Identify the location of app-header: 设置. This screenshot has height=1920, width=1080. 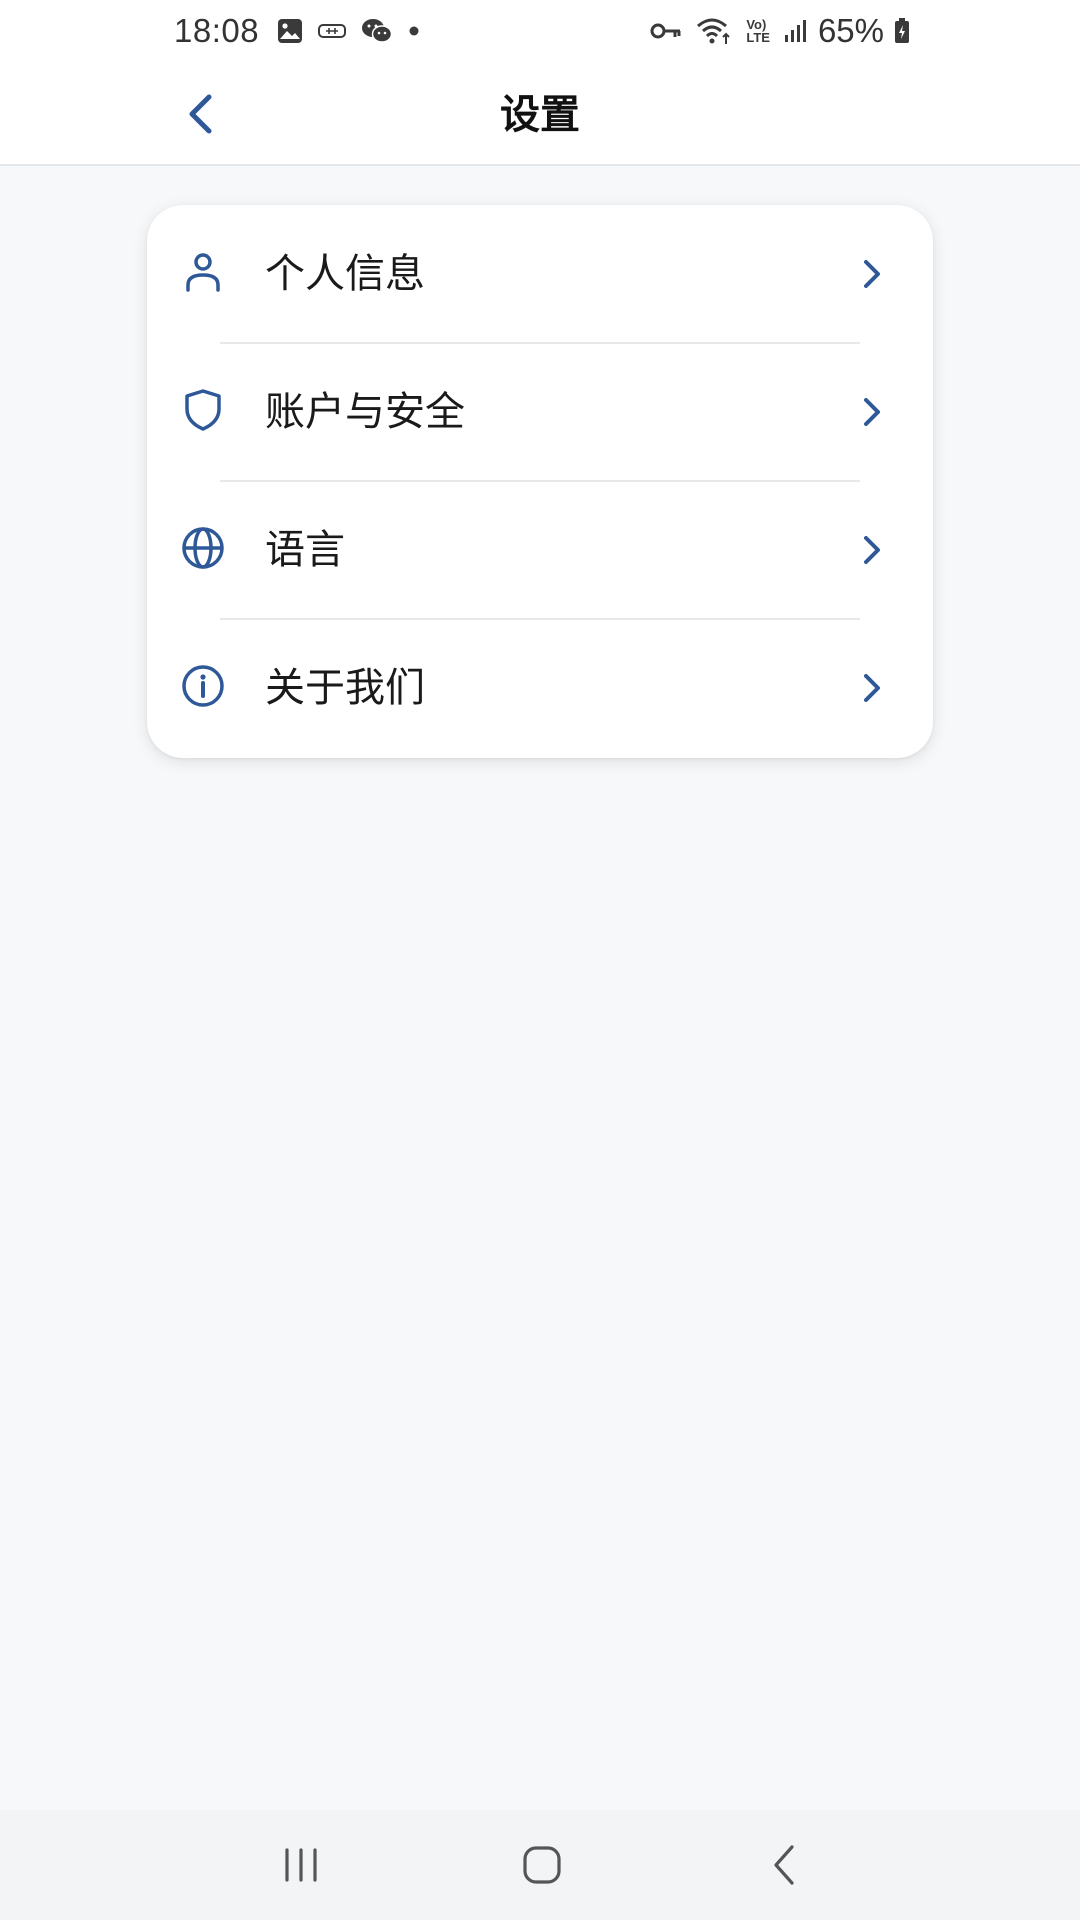
(540, 116).